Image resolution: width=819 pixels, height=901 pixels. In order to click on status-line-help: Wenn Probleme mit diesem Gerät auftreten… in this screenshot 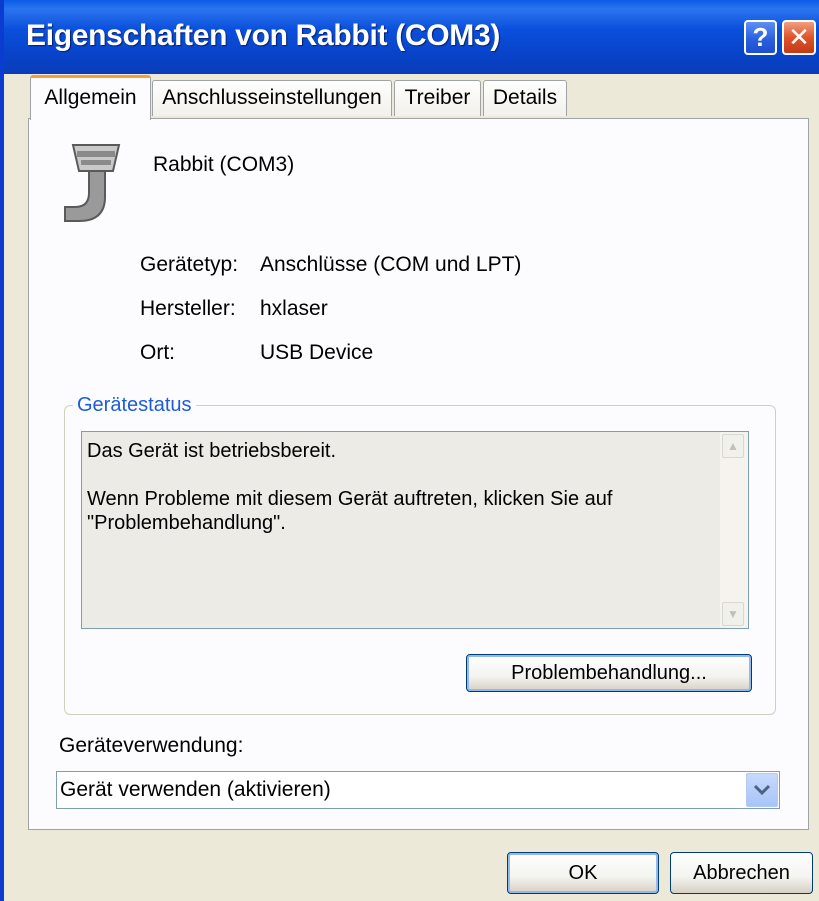, I will do `click(350, 499)`.